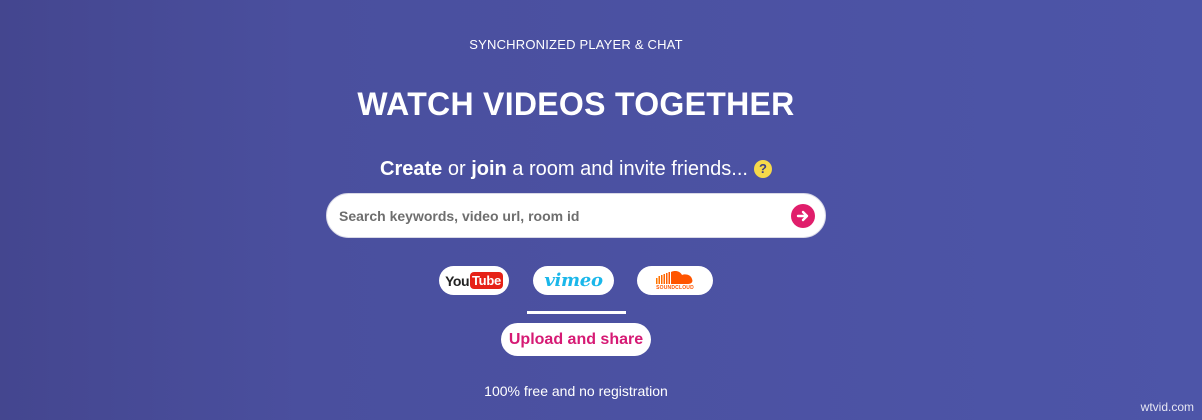  Describe the element at coordinates (457, 280) in the screenshot. I see `youtube-logo-you: You` at that location.